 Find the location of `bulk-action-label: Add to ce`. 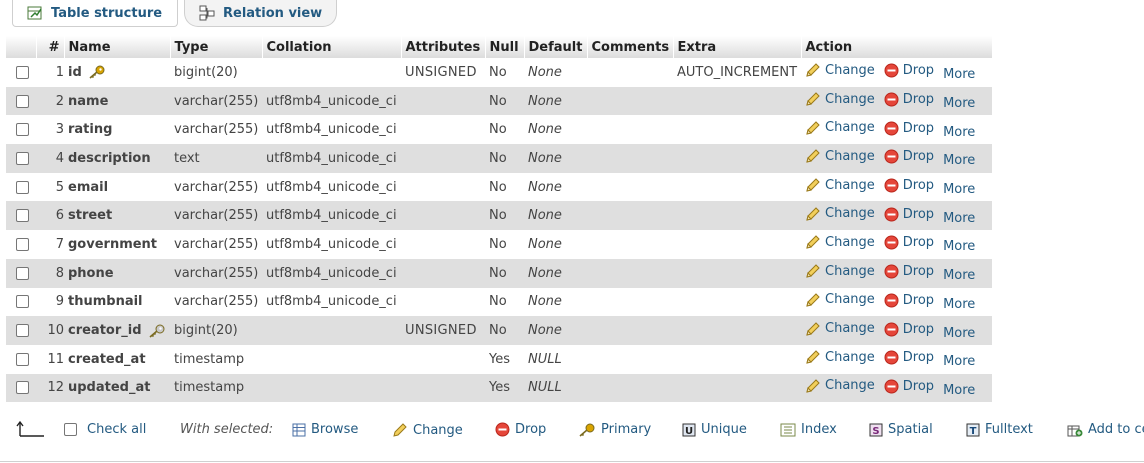

bulk-action-label: Add to ce is located at coordinates (1116, 429).